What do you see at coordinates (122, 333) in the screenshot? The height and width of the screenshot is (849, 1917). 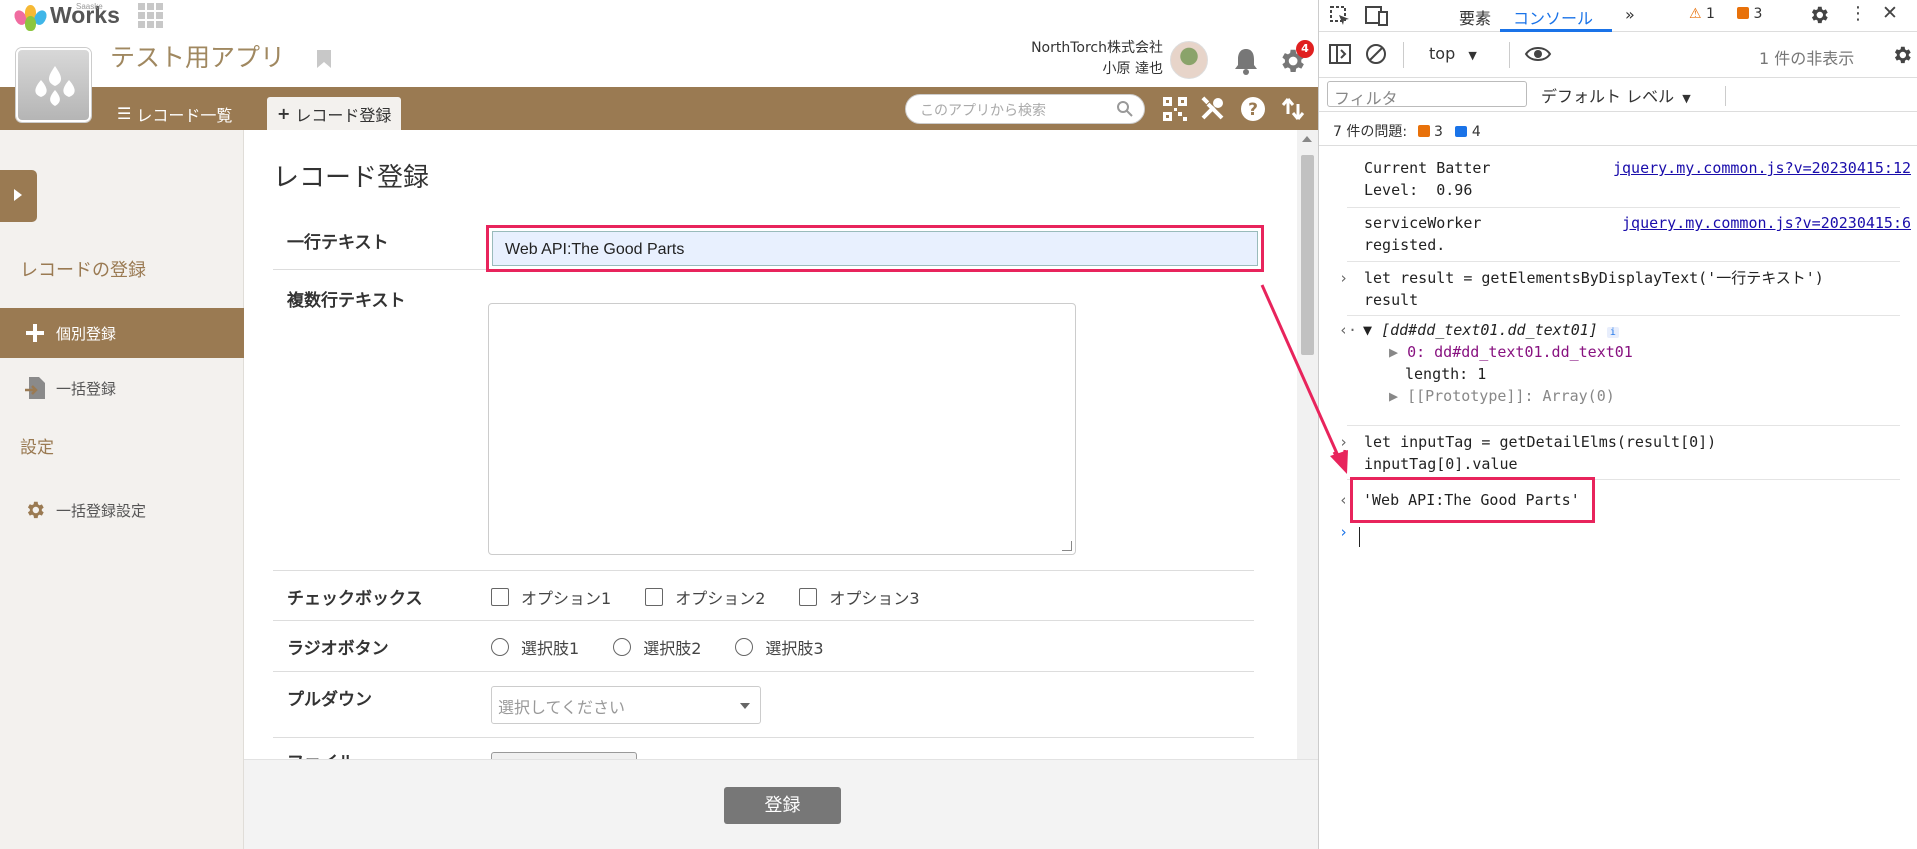 I see `sidebar-item-single-register: 個別登録` at bounding box center [122, 333].